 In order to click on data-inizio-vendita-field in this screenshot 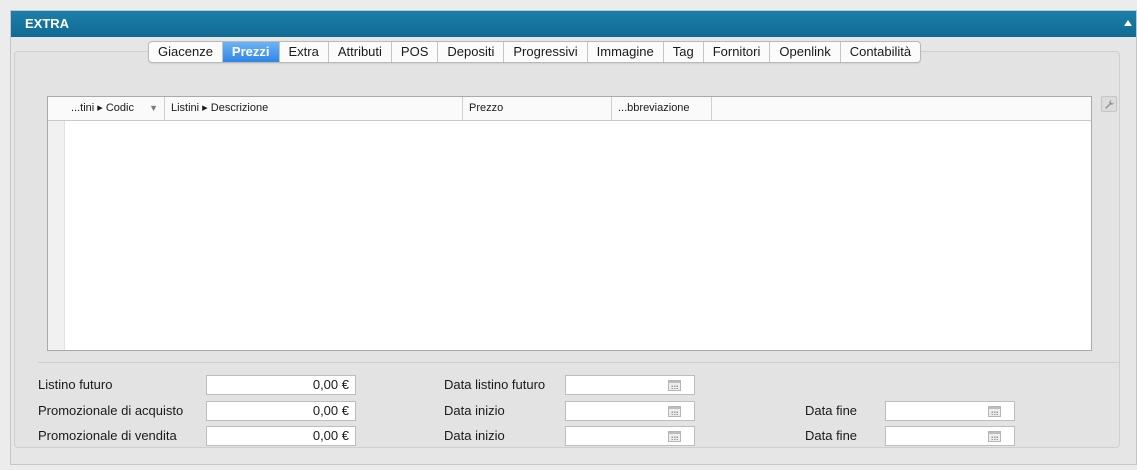, I will do `click(630, 436)`.